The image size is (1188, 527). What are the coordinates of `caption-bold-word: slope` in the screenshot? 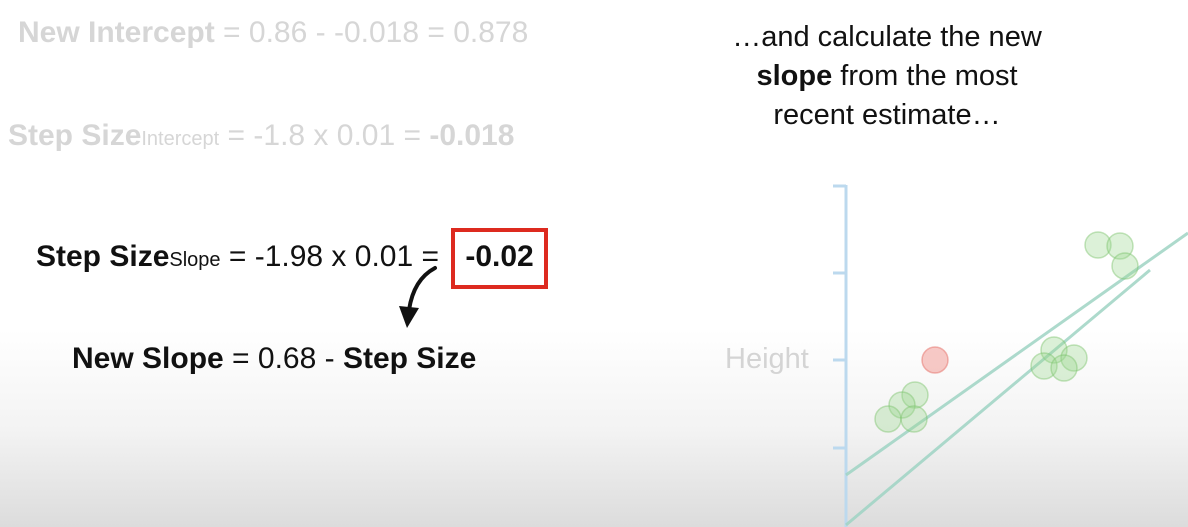 It's located at (794, 76).